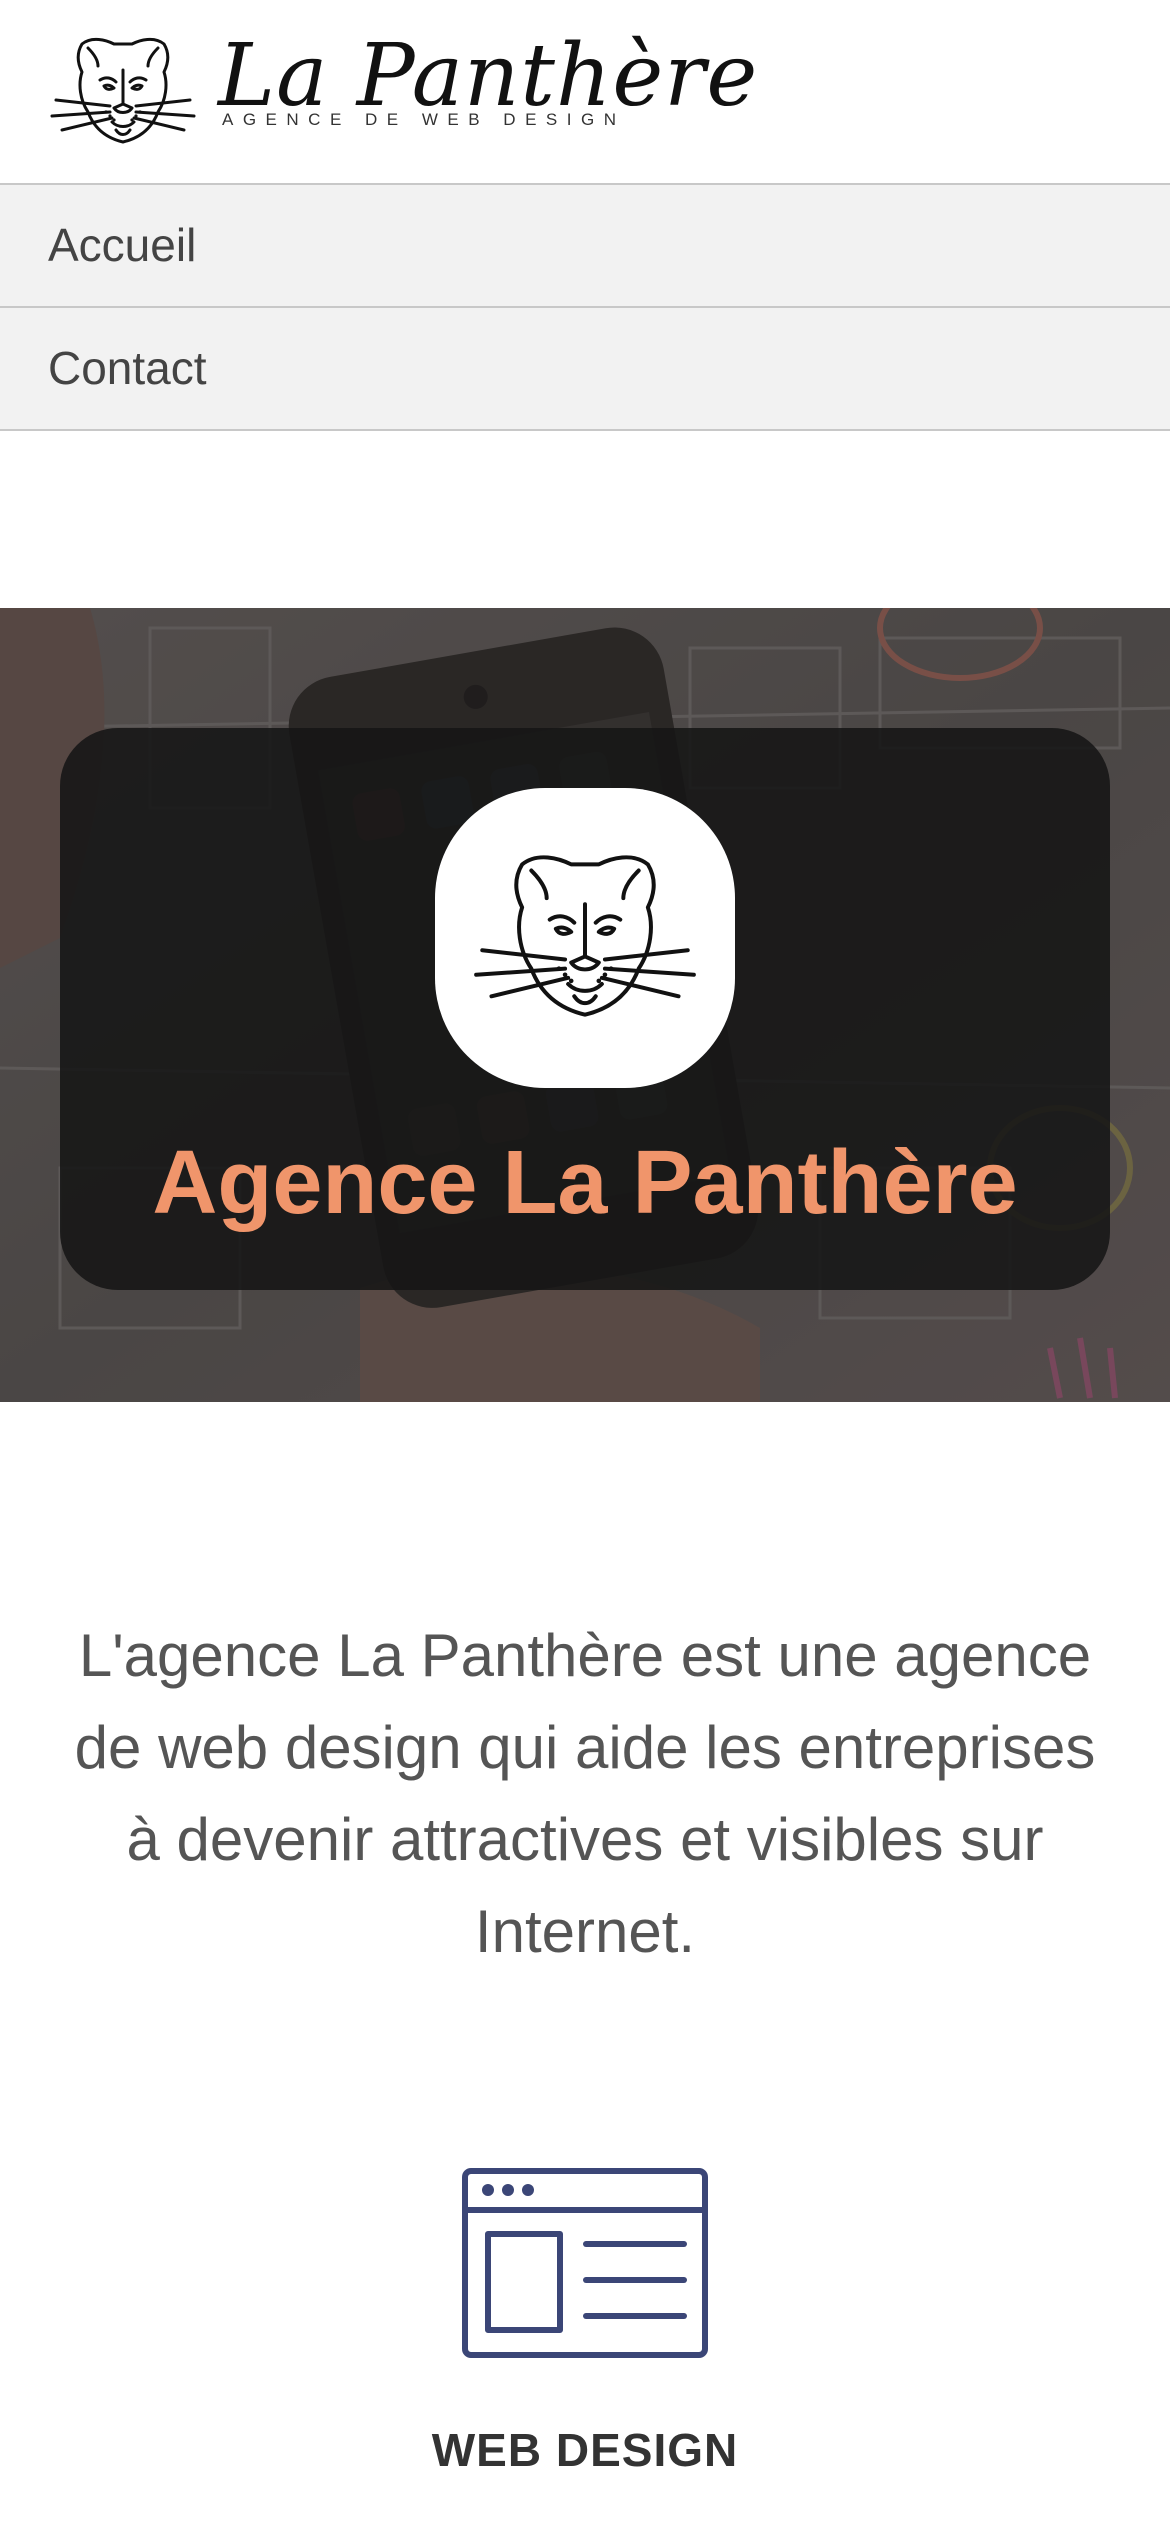  I want to click on web-layout-icon, so click(585, 2263).